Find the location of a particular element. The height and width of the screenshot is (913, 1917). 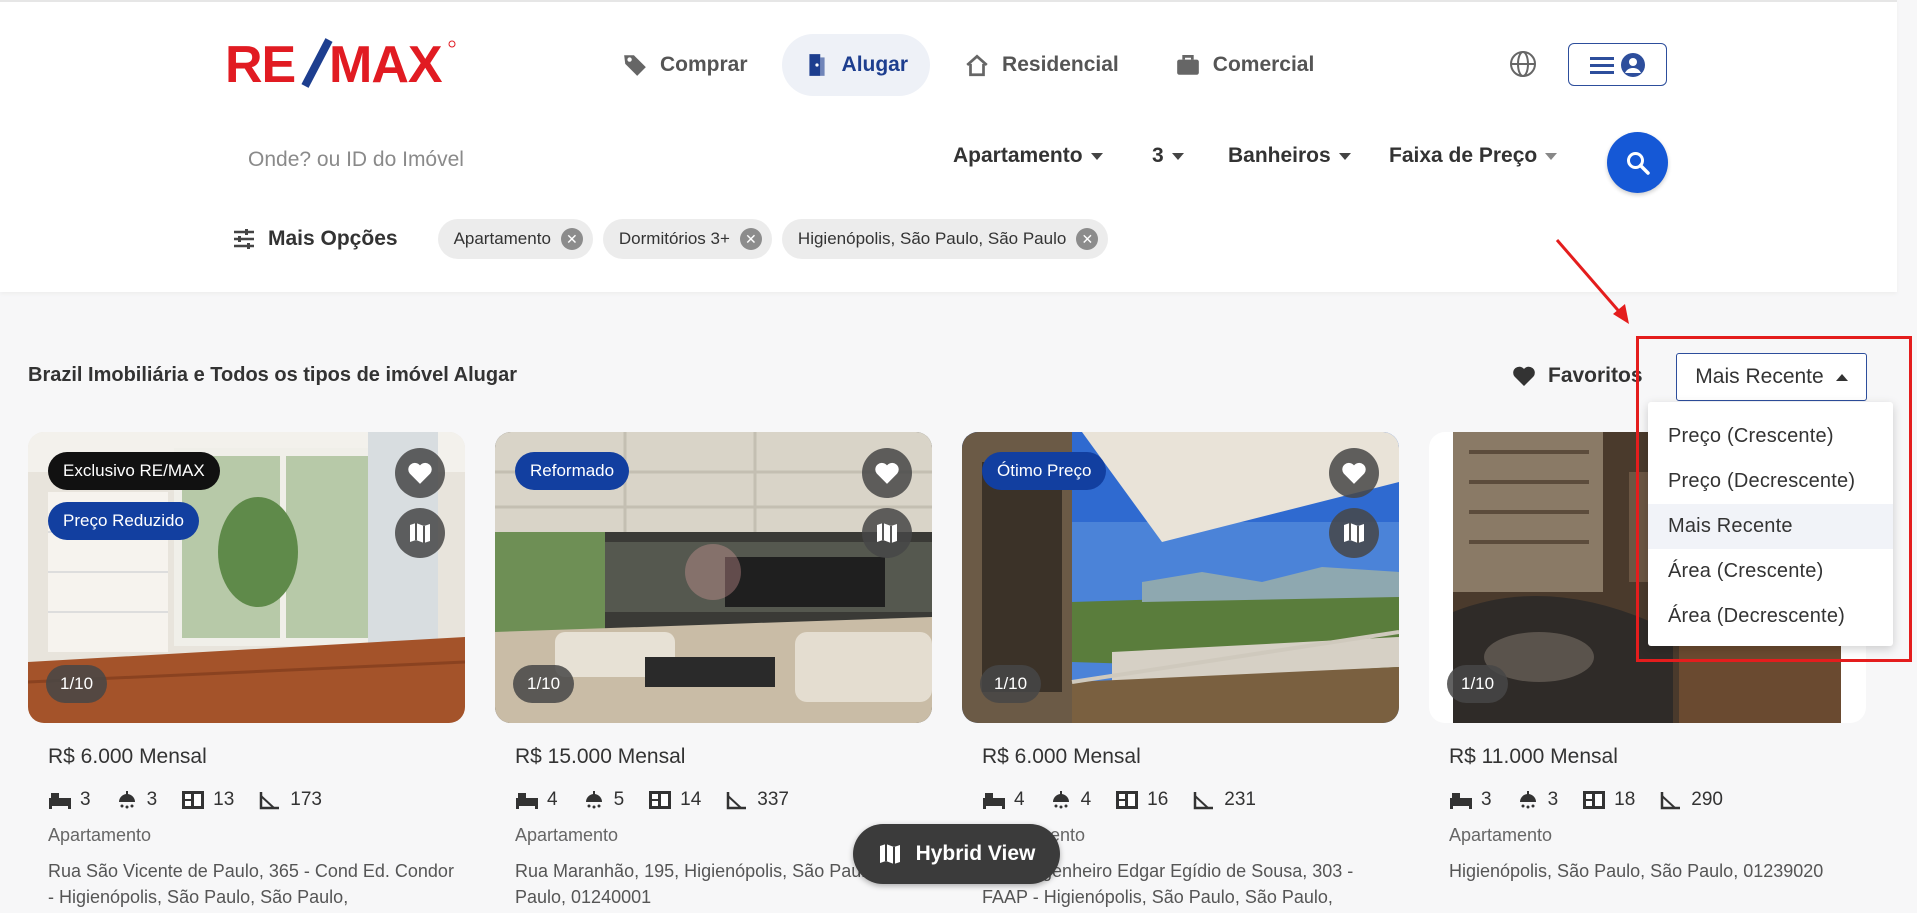

listing-stats: 3 3 13 173 is located at coordinates (256, 800).